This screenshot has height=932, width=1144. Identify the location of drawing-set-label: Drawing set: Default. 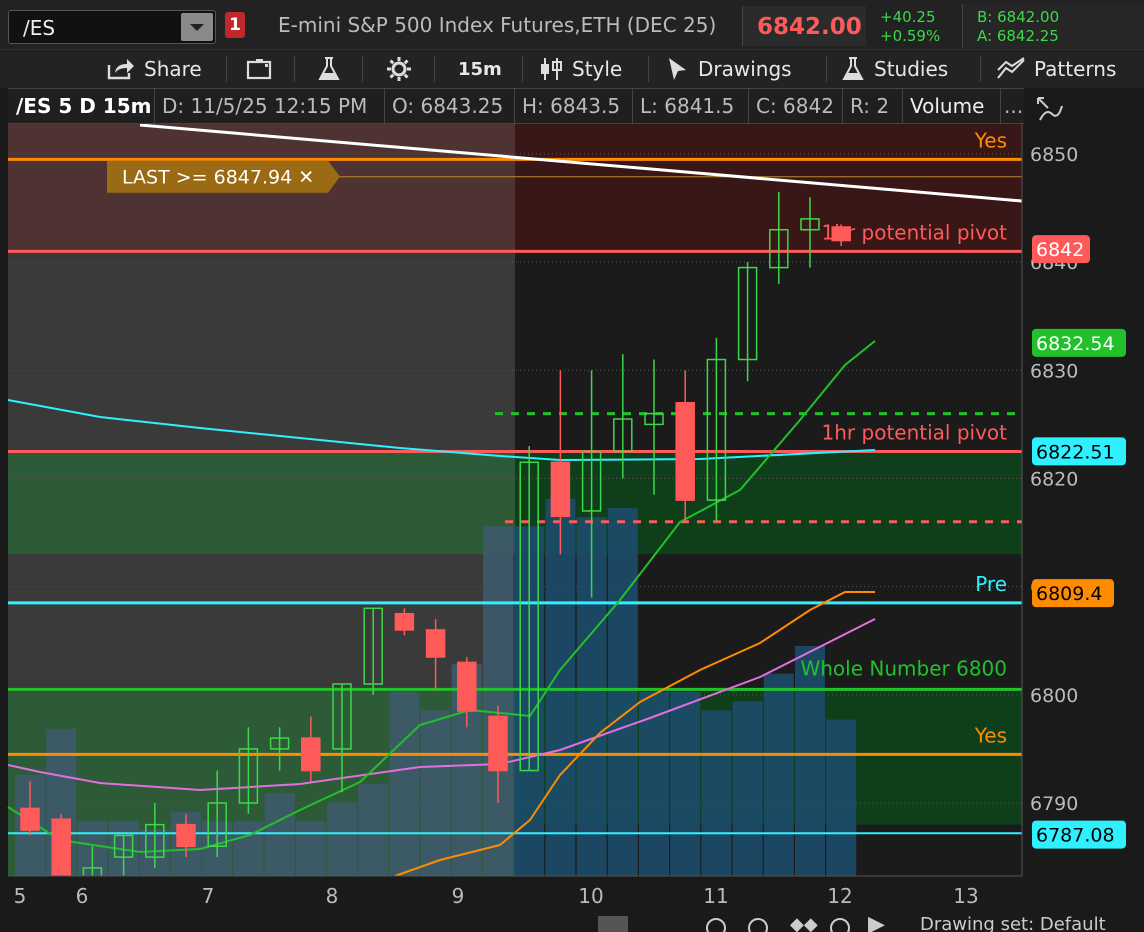
(1013, 923).